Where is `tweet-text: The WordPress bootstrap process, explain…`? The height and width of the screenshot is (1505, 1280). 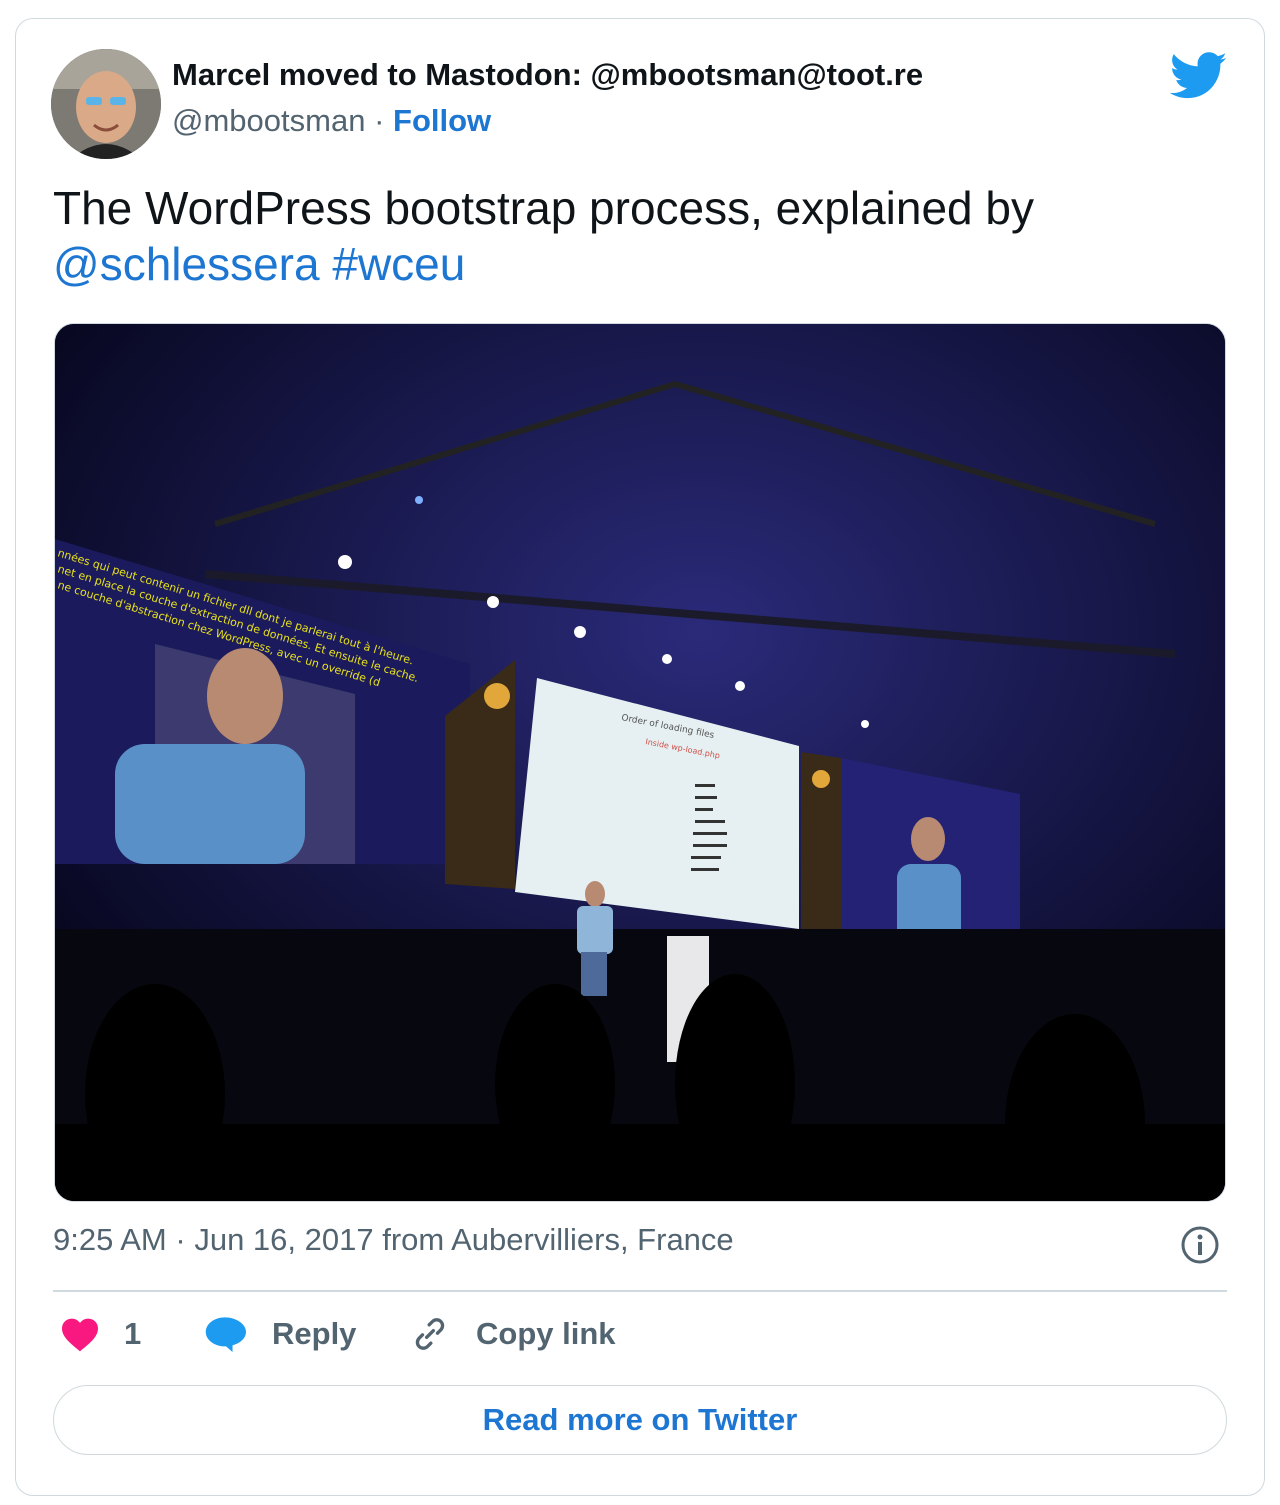
tweet-text: The WordPress bootstrap process, explain… is located at coordinates (618, 236).